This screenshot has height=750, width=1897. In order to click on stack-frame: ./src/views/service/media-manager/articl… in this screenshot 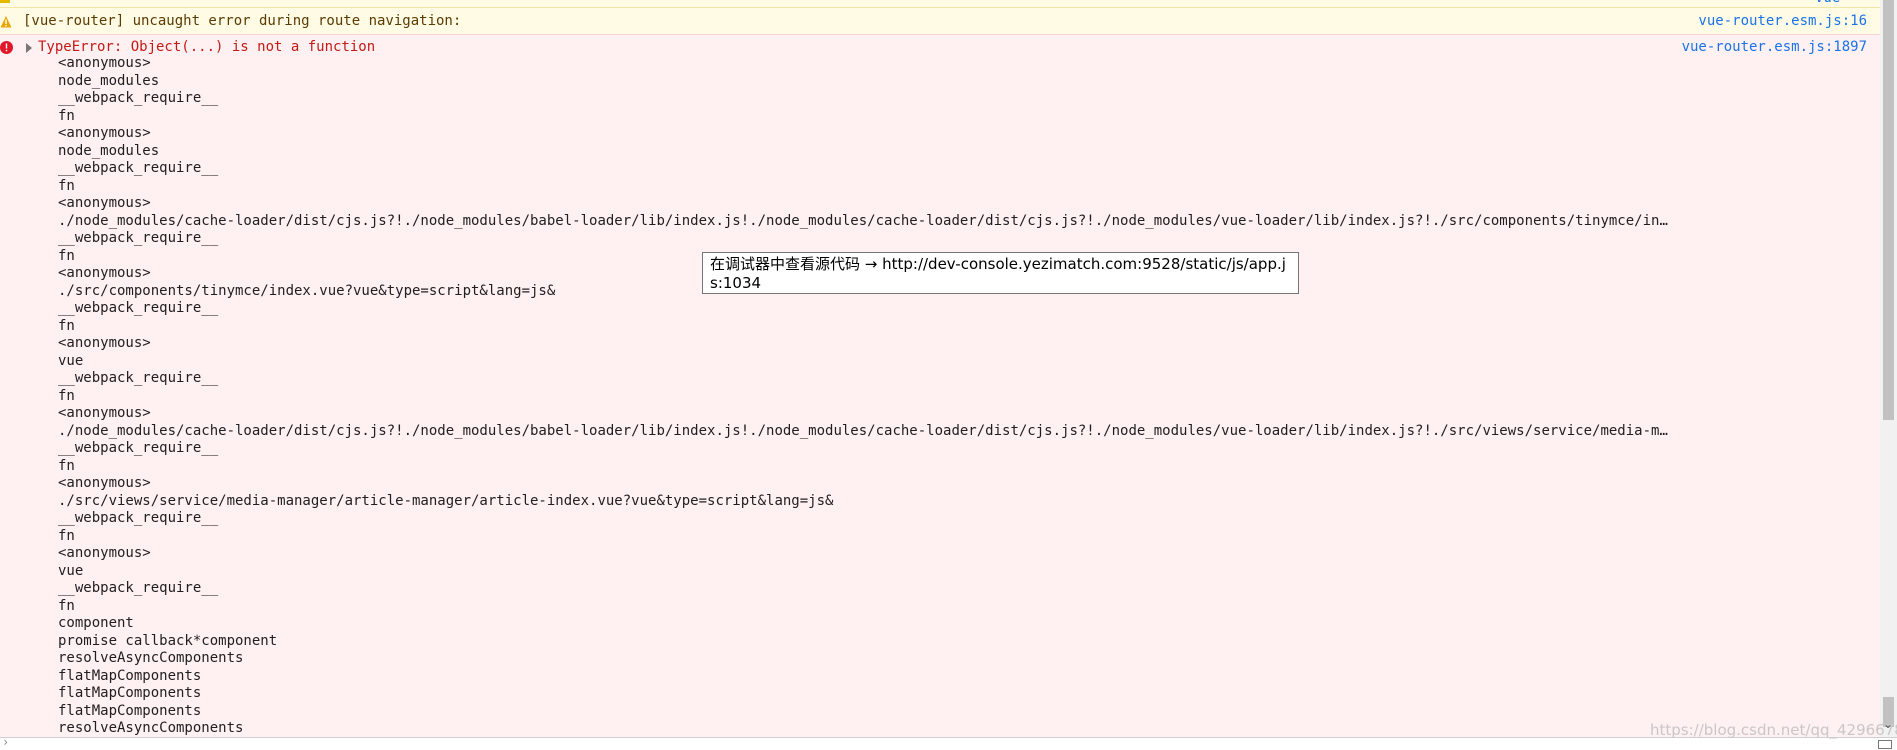, I will do `click(864, 502)`.